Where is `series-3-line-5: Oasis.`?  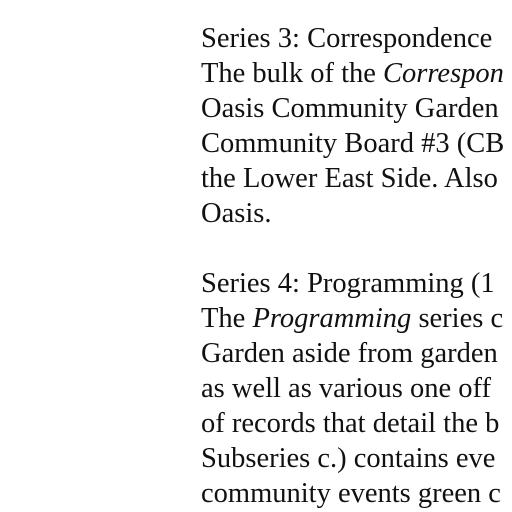 series-3-line-5: Oasis. is located at coordinates (236, 213).